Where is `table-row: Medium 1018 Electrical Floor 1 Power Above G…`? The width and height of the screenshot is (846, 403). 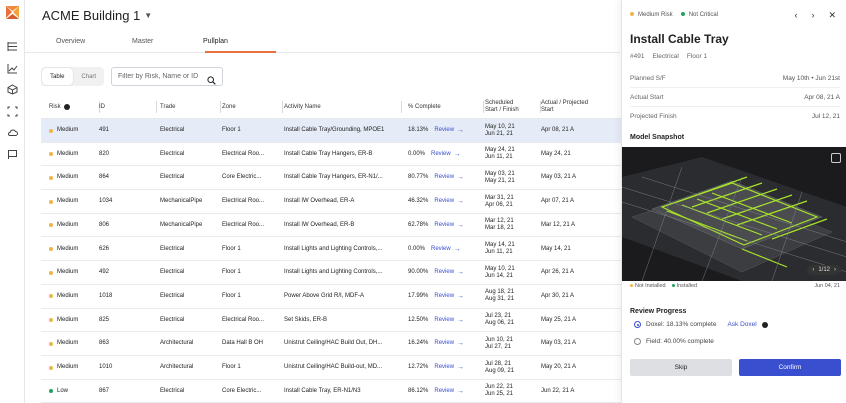
table-row: Medium 1018 Electrical Floor 1 Power Above G… is located at coordinates (331, 297).